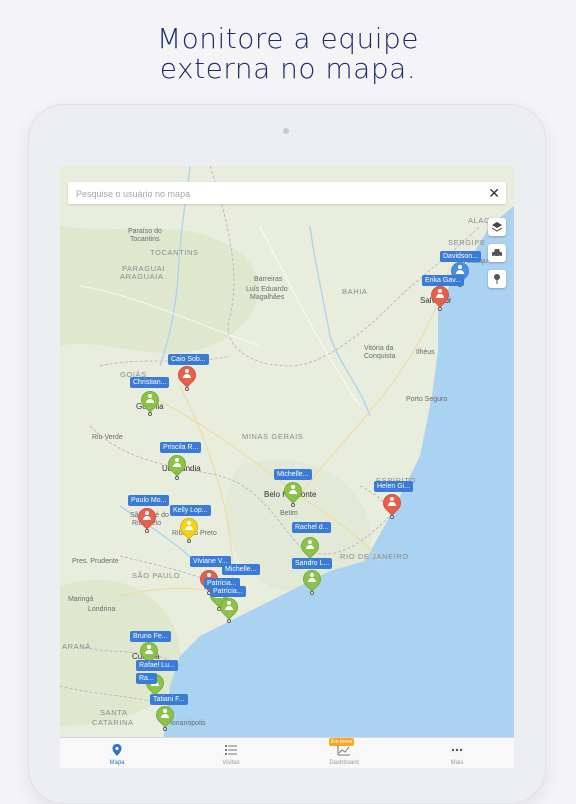 This screenshot has height=804, width=576. I want to click on map-pin-icon, so click(117, 750).